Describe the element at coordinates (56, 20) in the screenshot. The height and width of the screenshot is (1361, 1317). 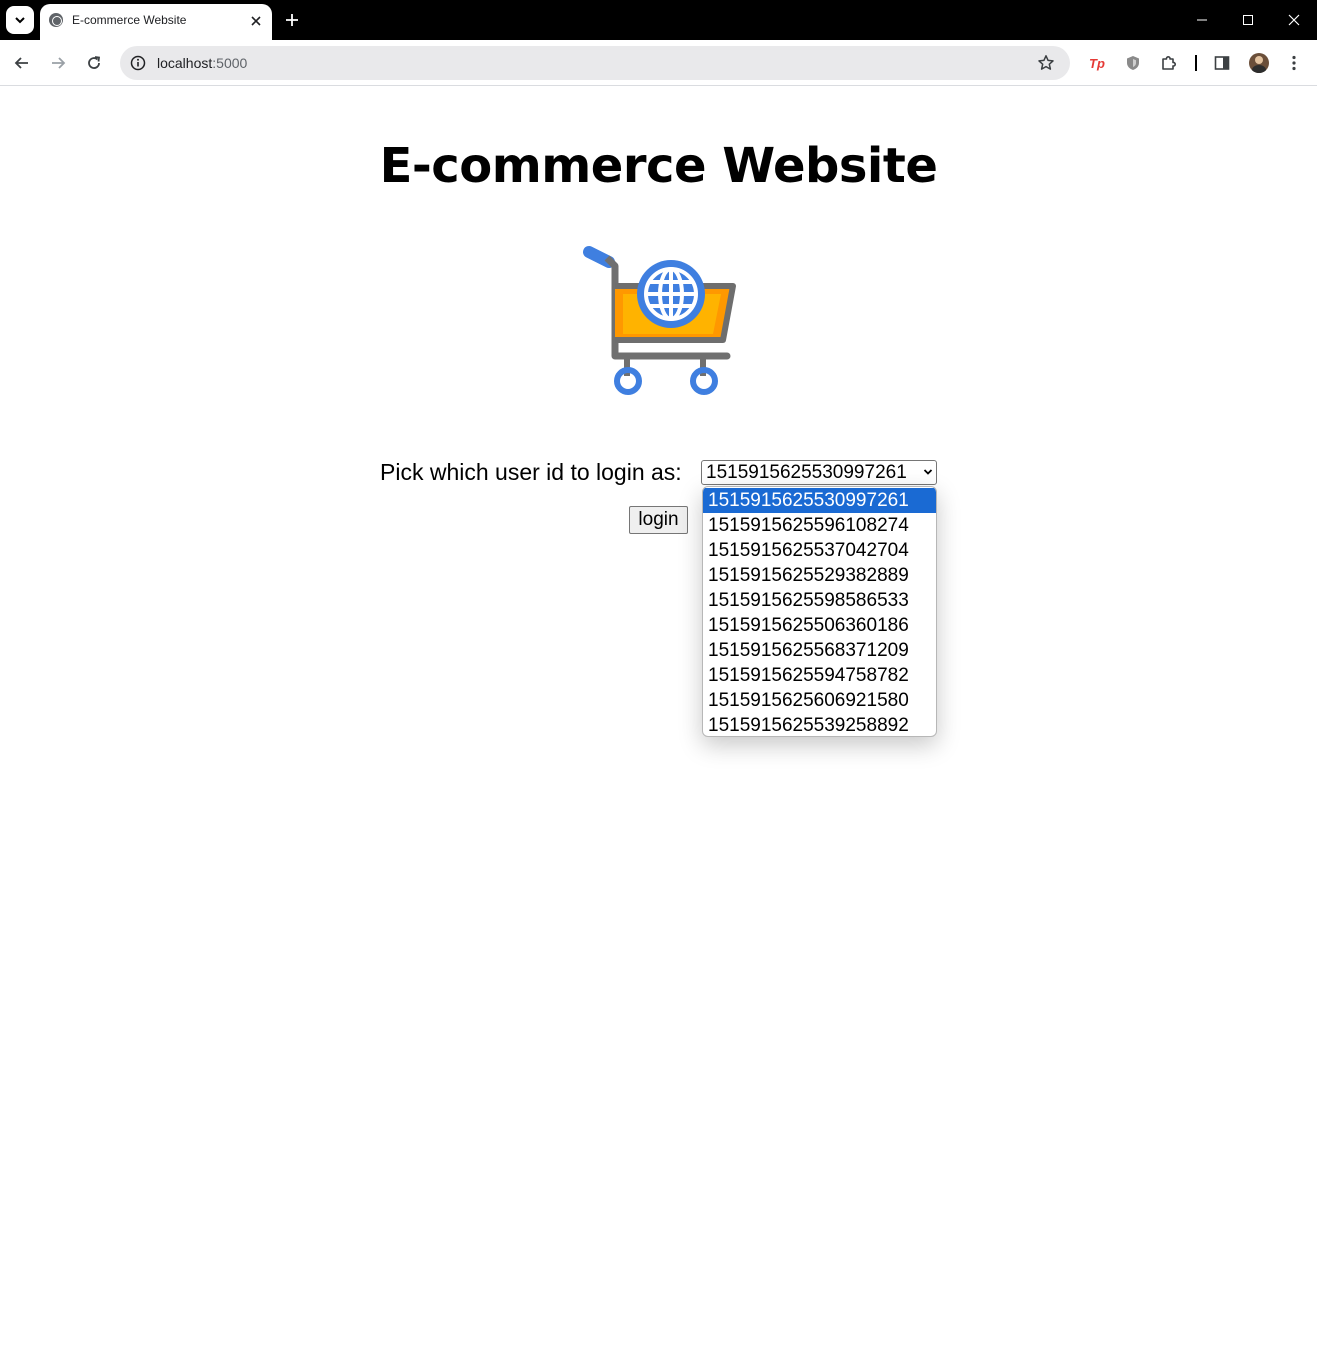
I see `globe-icon` at that location.